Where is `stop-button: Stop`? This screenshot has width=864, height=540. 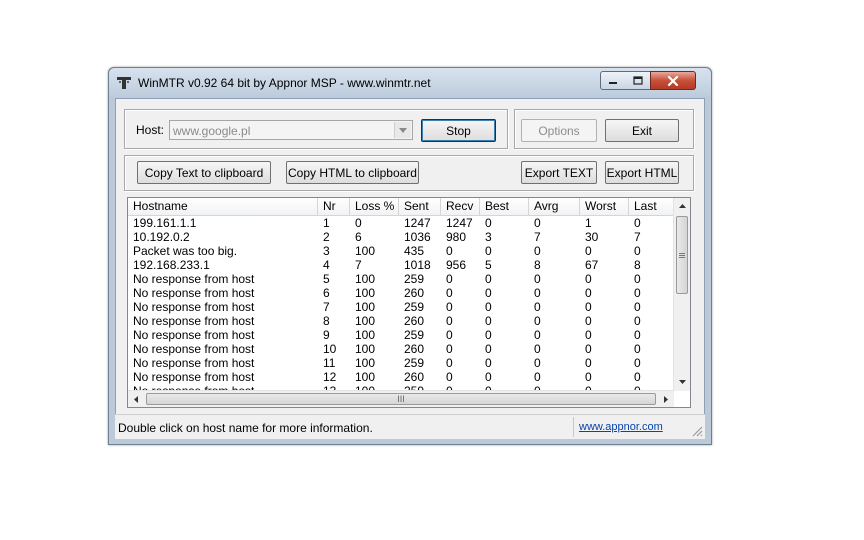
stop-button: Stop is located at coordinates (458, 130).